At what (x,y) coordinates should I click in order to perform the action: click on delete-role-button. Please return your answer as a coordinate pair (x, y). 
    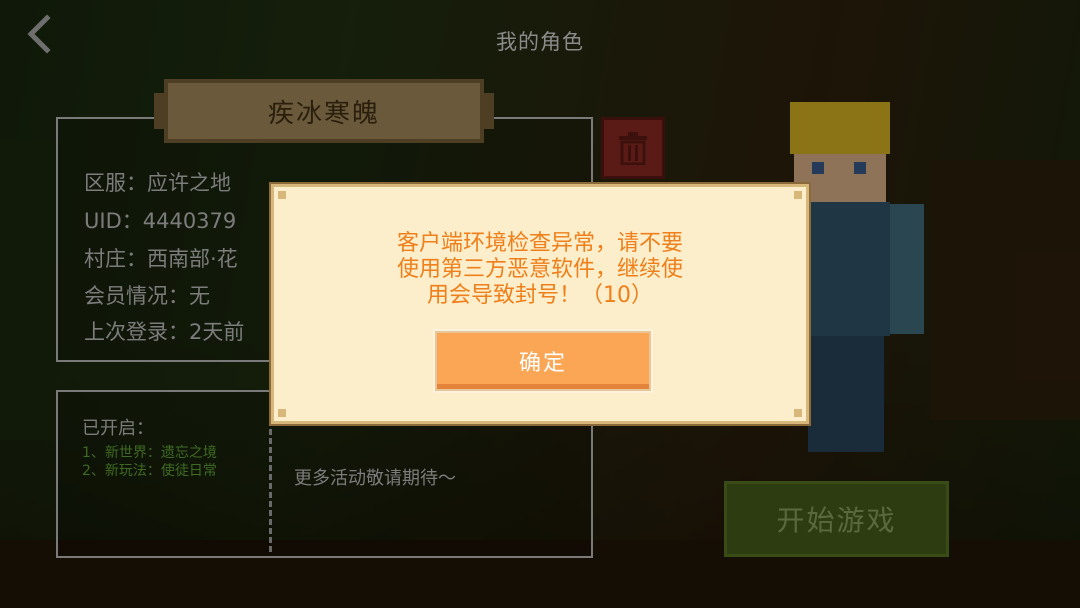
    Looking at the image, I should click on (633, 148).